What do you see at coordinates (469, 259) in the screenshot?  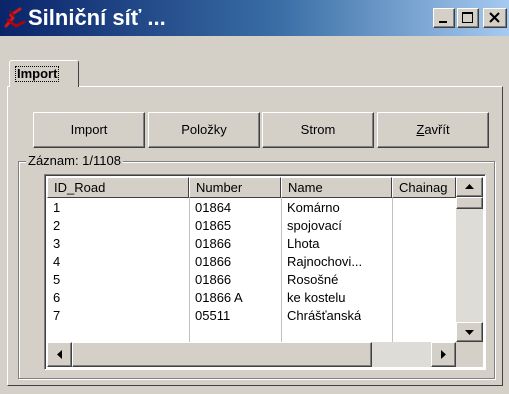 I see `vertical-scrollbar` at bounding box center [469, 259].